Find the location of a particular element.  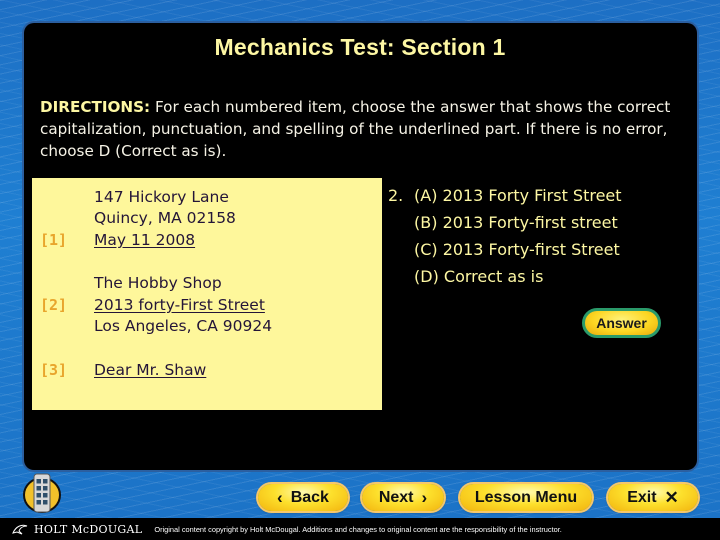

exit-button: Exit ✕ is located at coordinates (653, 497).